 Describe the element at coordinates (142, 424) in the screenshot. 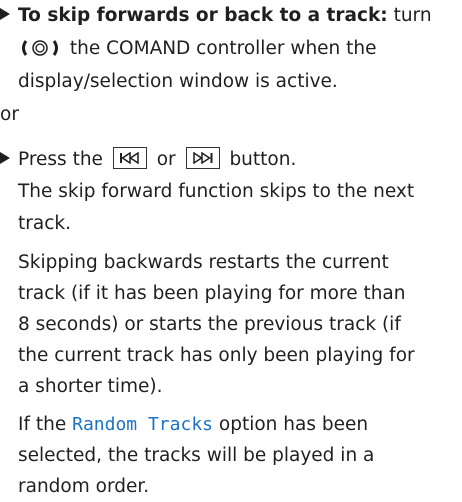

I see `option-random-tracks: Random Tracks` at that location.